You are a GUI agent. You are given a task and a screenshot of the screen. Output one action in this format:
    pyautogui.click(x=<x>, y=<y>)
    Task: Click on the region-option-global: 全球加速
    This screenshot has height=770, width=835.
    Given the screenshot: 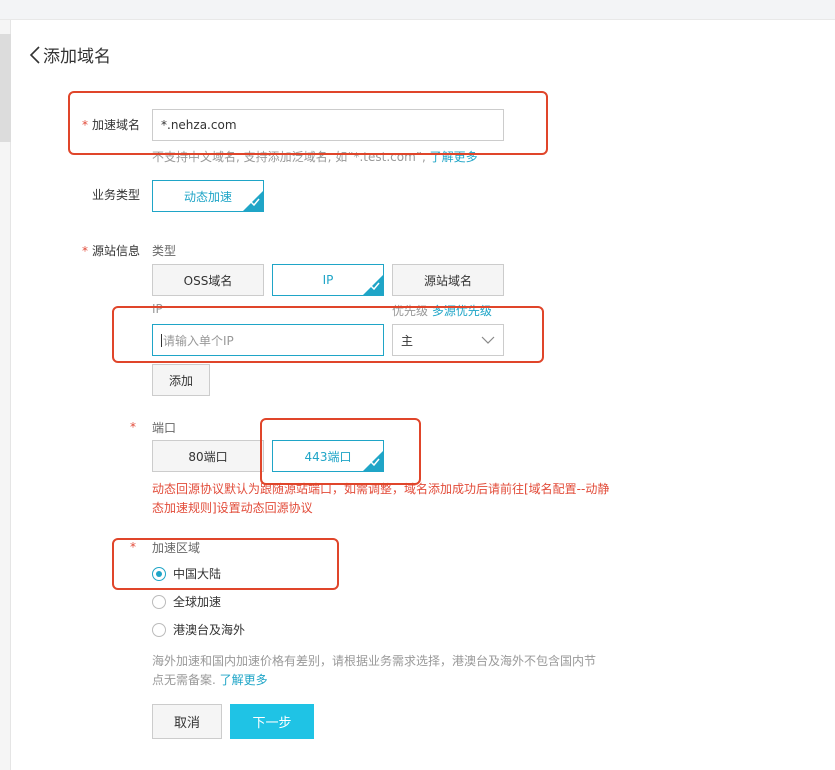 What is the action you would take?
    pyautogui.click(x=186, y=601)
    